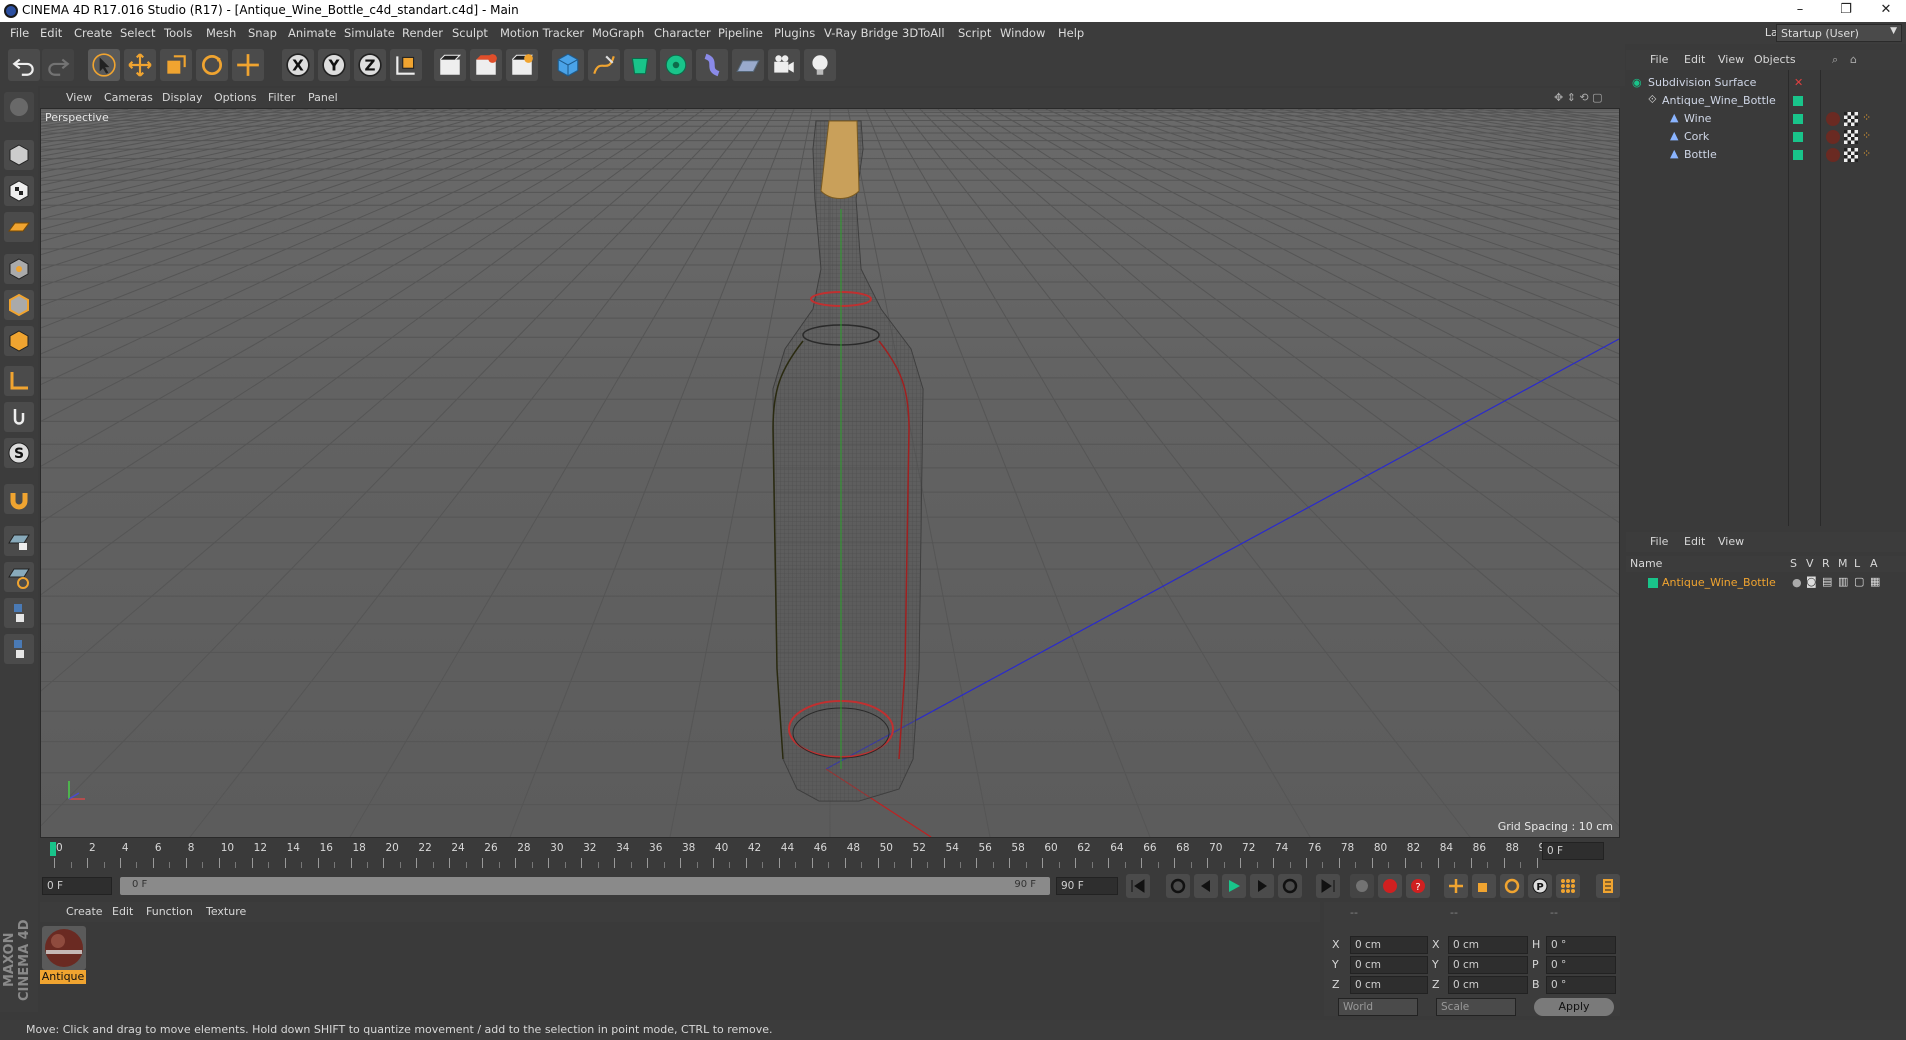 The height and width of the screenshot is (1040, 1906). I want to click on size-y-field: 0 cm, so click(1488, 965).